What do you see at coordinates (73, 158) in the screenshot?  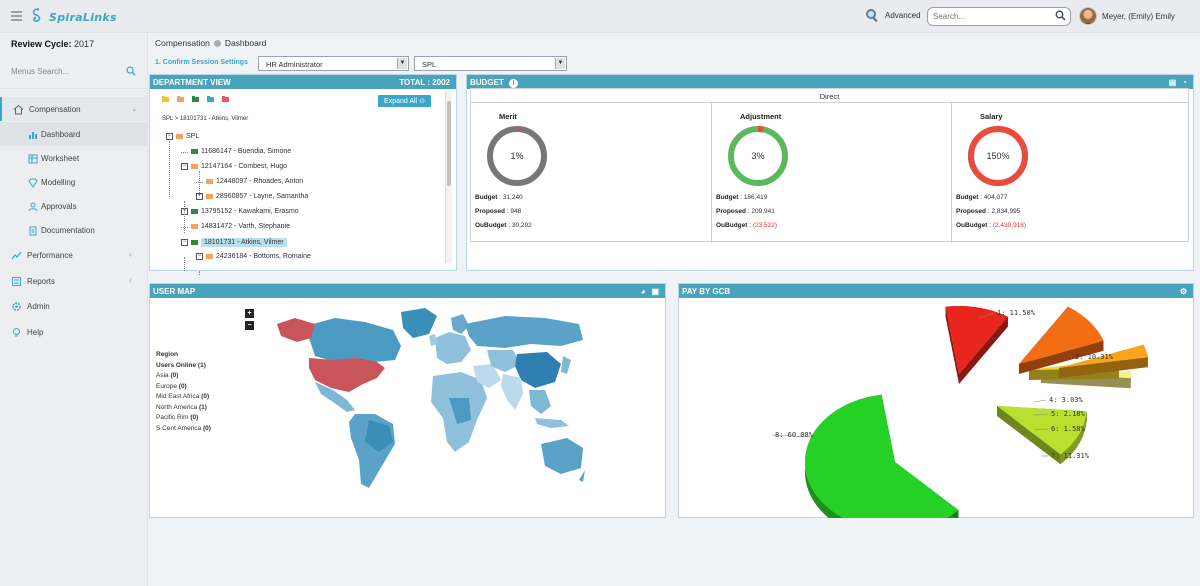 I see `sidebar-item-worksheet: Worksheet` at bounding box center [73, 158].